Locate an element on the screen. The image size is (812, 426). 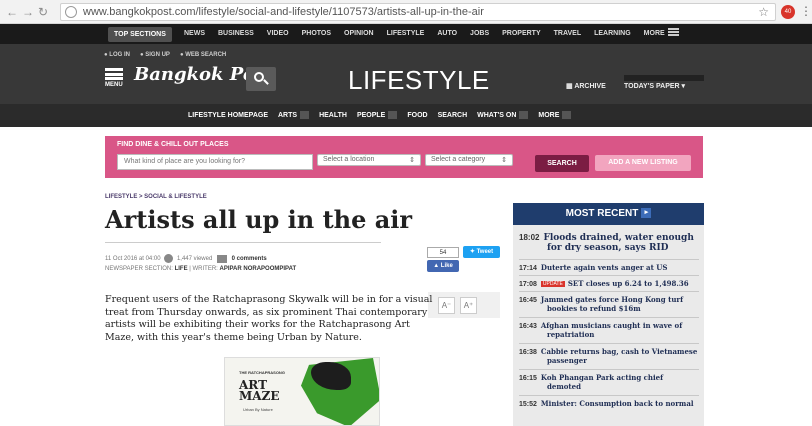
news-headline-cont: passenger is located at coordinates (567, 360).